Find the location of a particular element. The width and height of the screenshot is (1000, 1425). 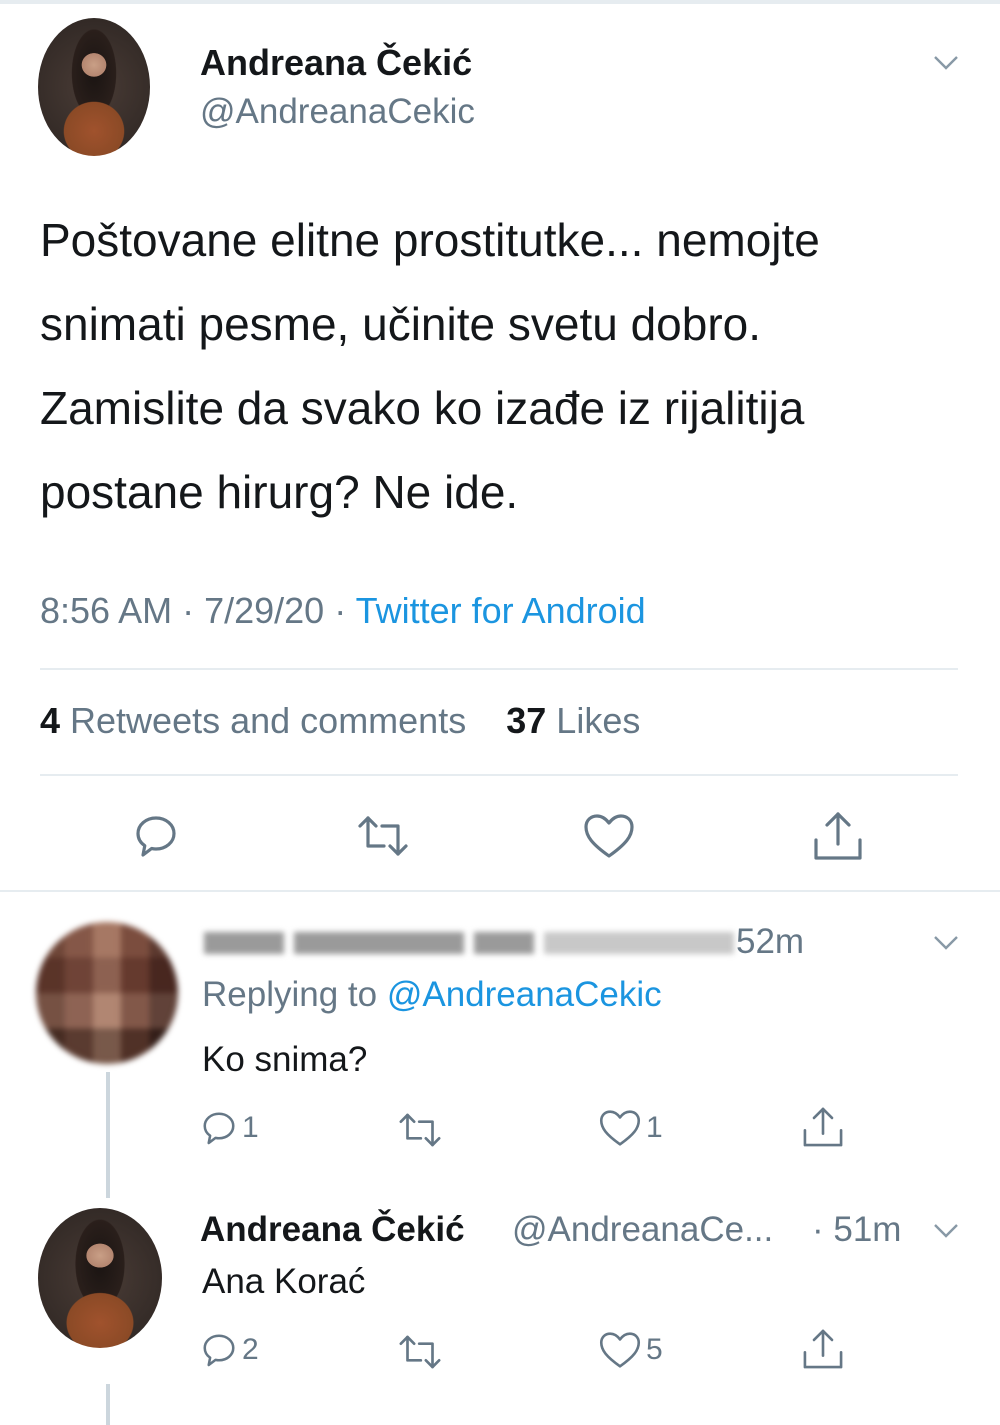

retweets-link: 4 Retweets and comments is located at coordinates (253, 720).